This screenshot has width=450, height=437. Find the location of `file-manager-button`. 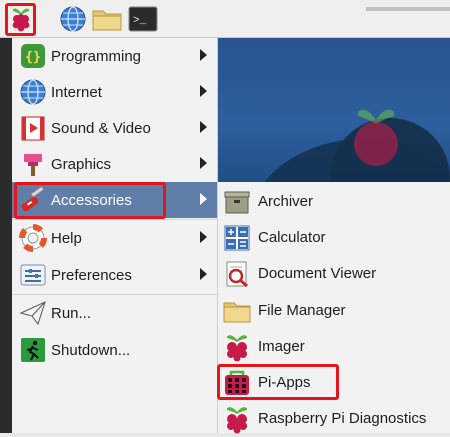

file-manager-button is located at coordinates (107, 19).